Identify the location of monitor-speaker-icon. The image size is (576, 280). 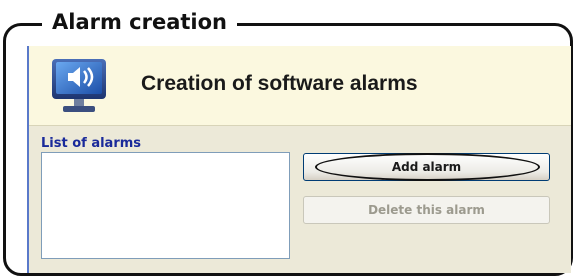
(79, 85).